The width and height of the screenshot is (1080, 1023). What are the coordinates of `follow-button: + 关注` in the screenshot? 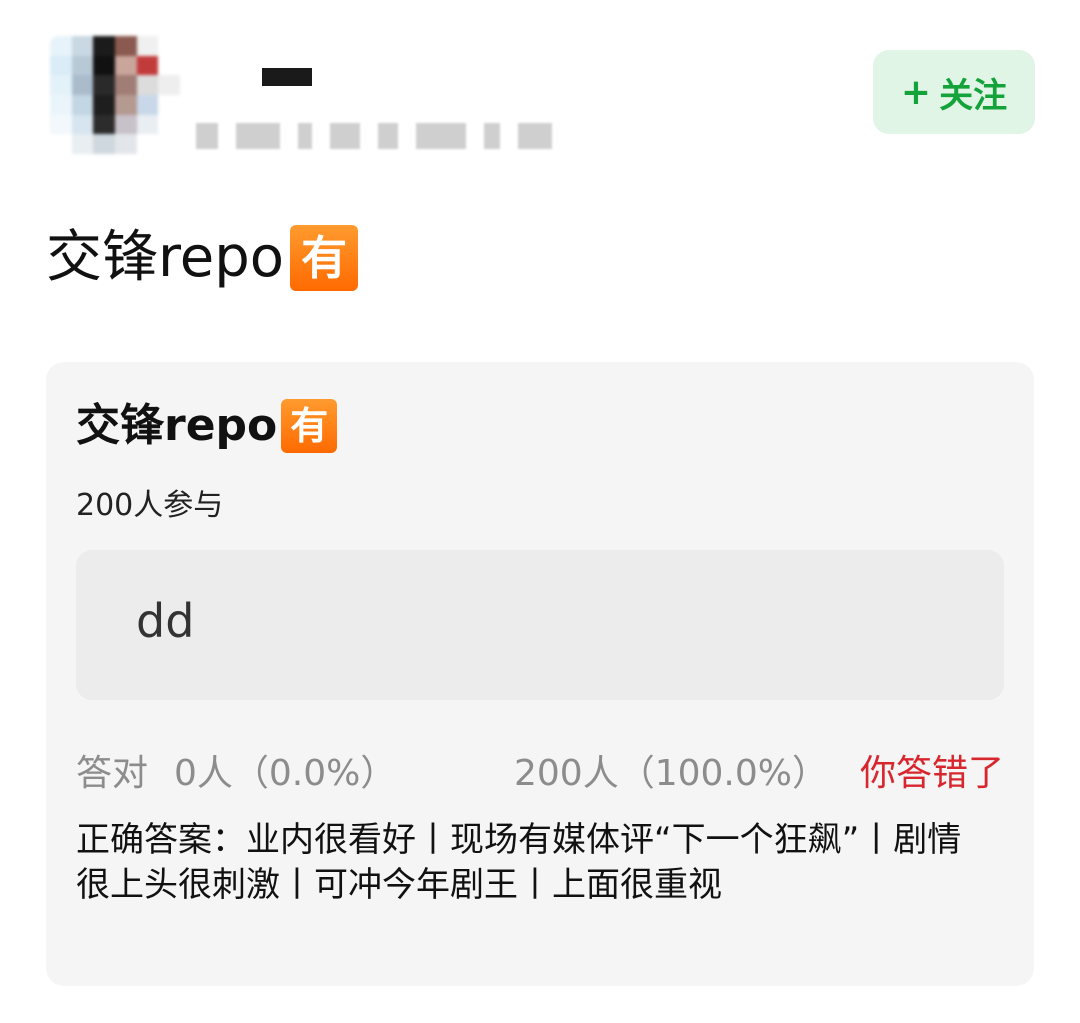 It's located at (954, 92).